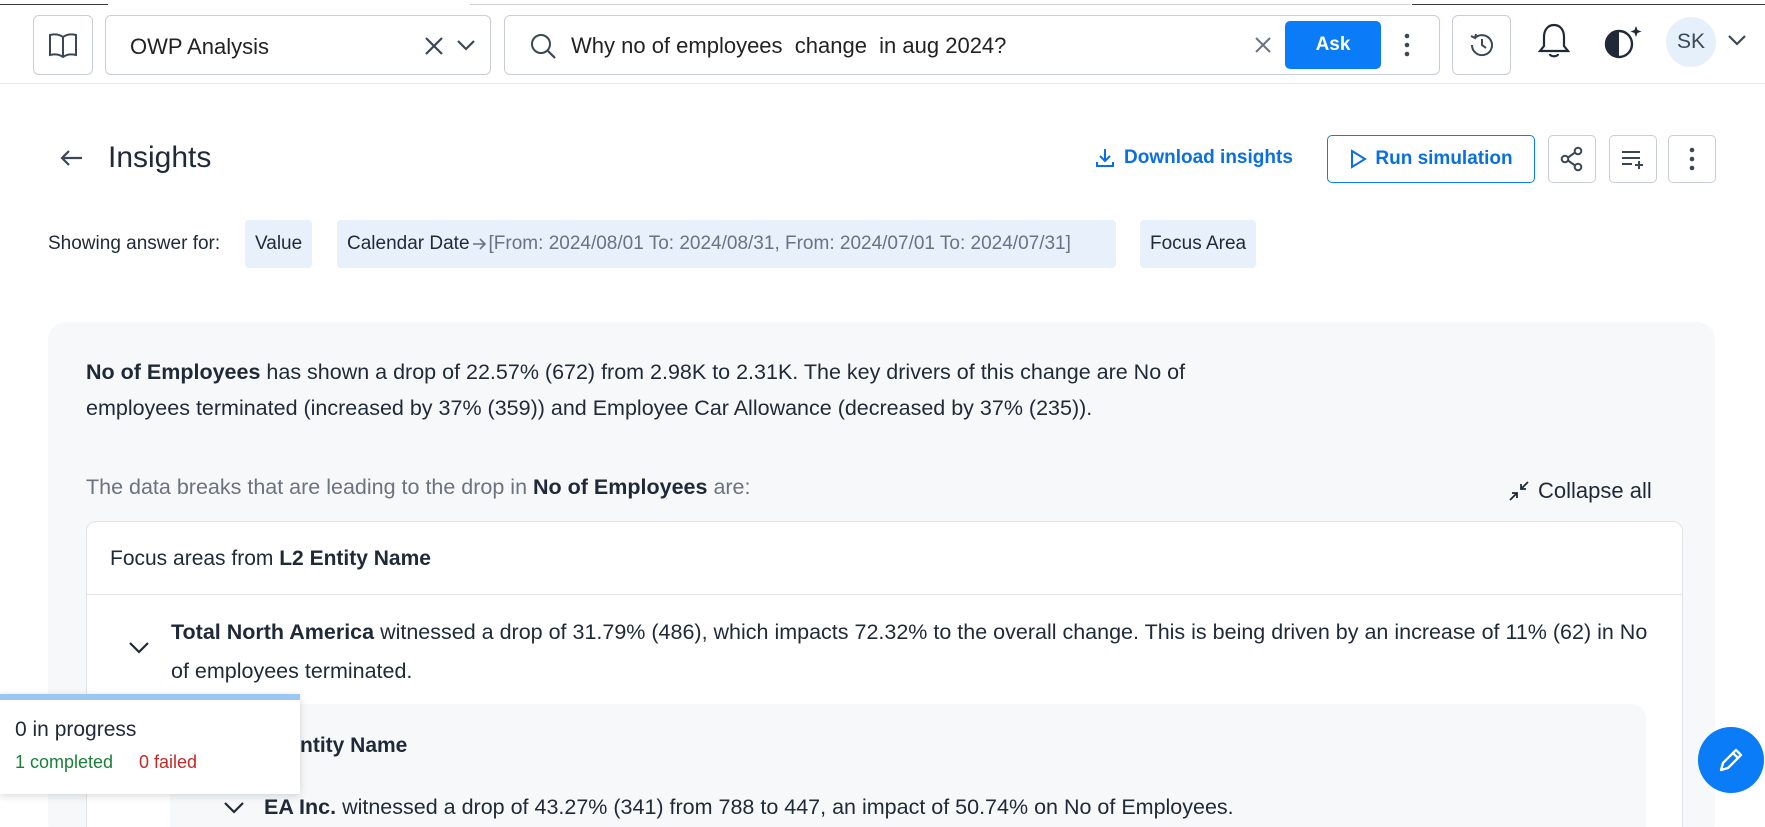  What do you see at coordinates (1263, 45) in the screenshot?
I see `clear-query-icon` at bounding box center [1263, 45].